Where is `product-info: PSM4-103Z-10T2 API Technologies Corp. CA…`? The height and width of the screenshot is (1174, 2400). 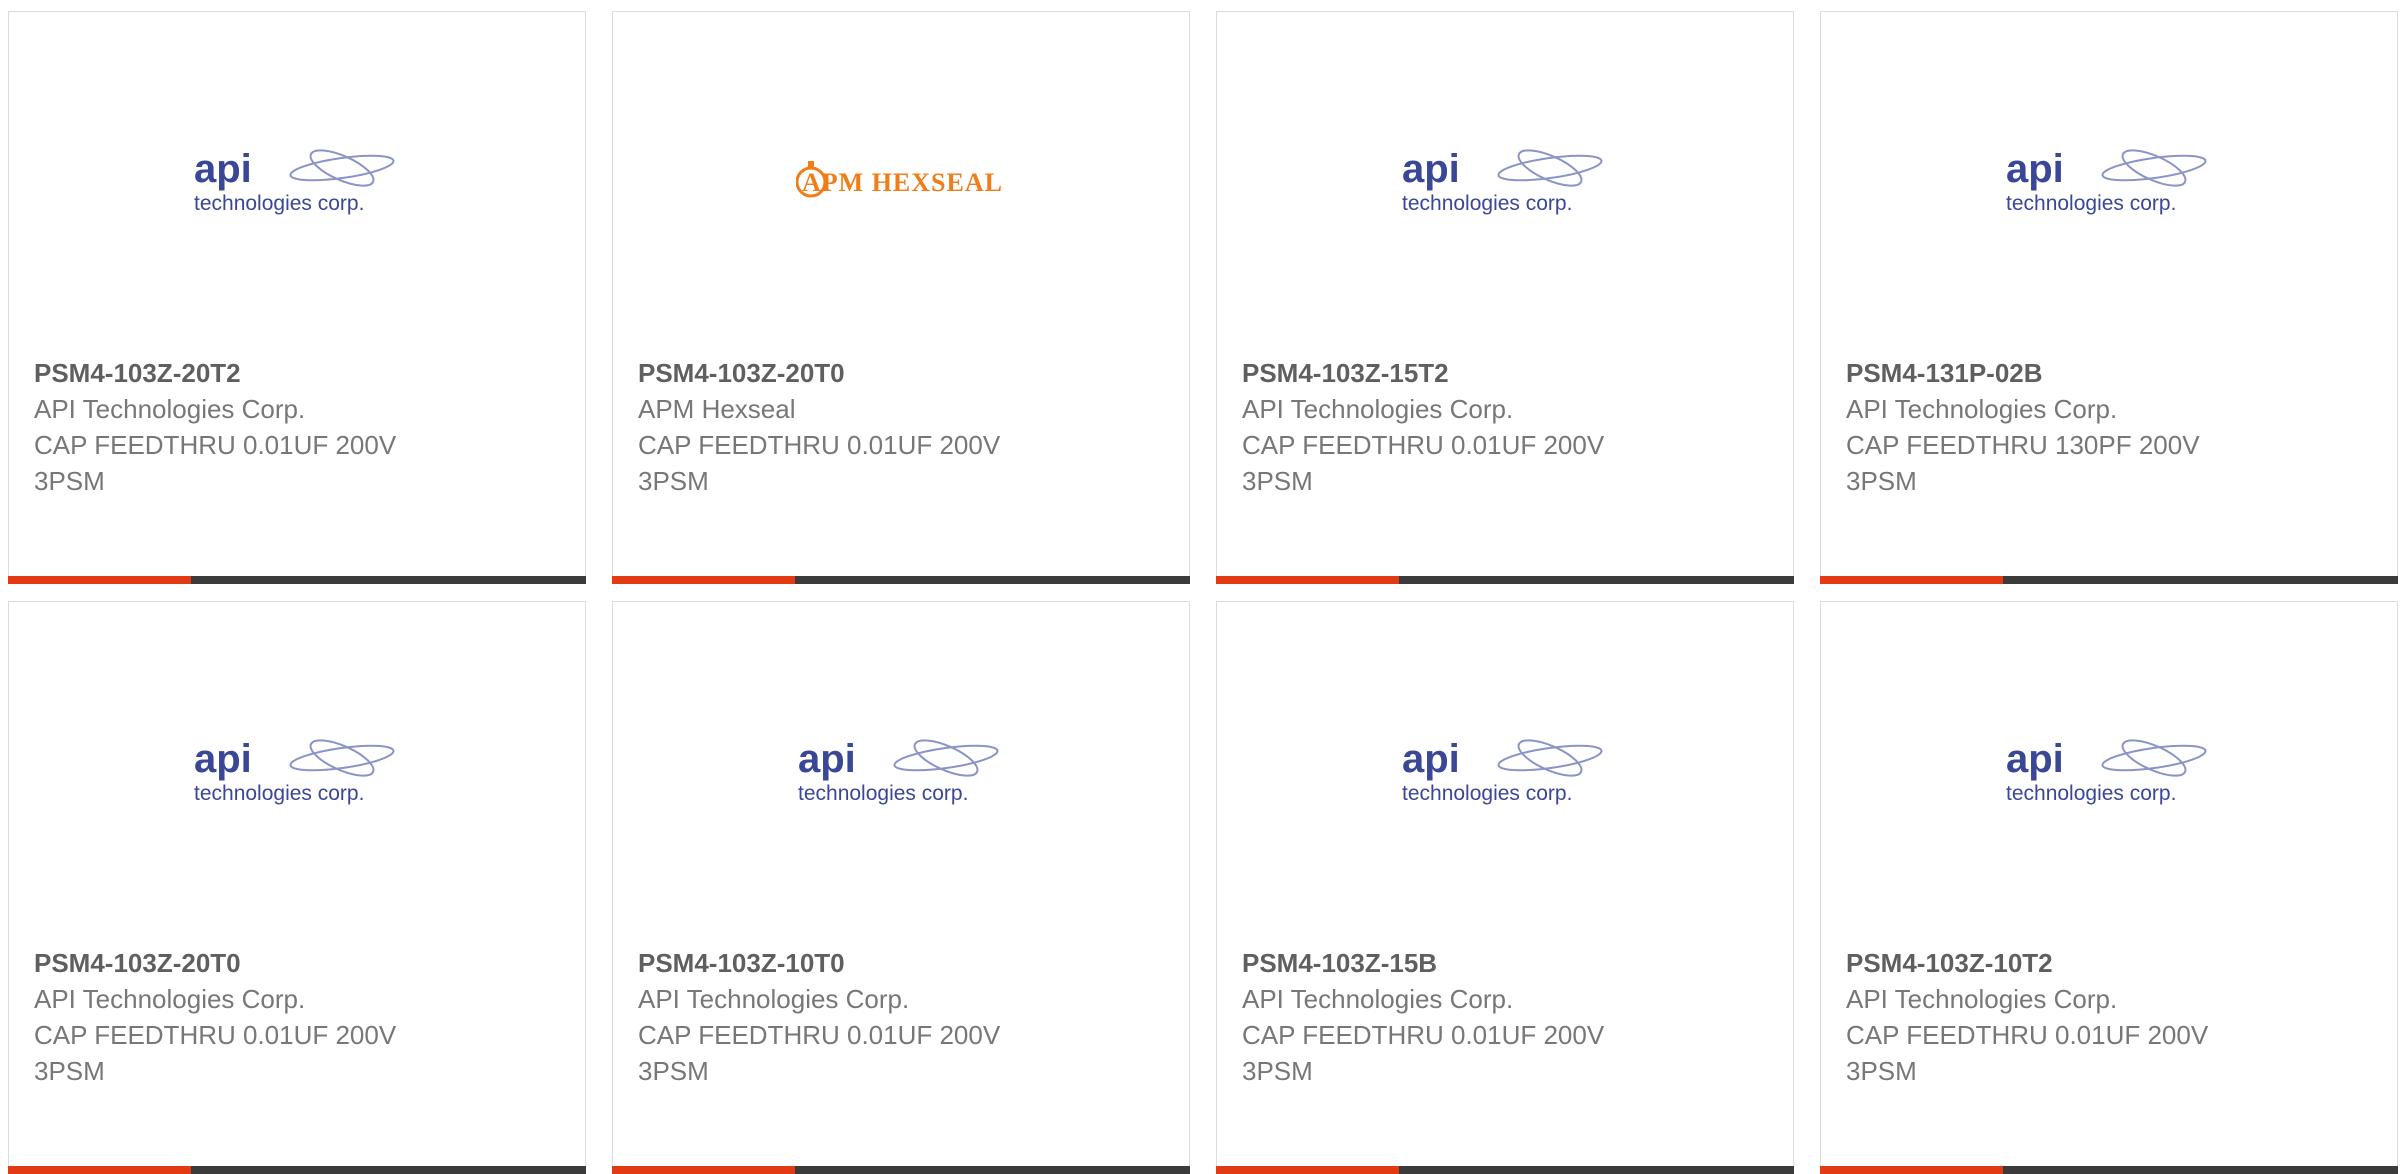
product-info: PSM4-103Z-10T2 API Technologies Corp. CA… is located at coordinates (2111, 1017).